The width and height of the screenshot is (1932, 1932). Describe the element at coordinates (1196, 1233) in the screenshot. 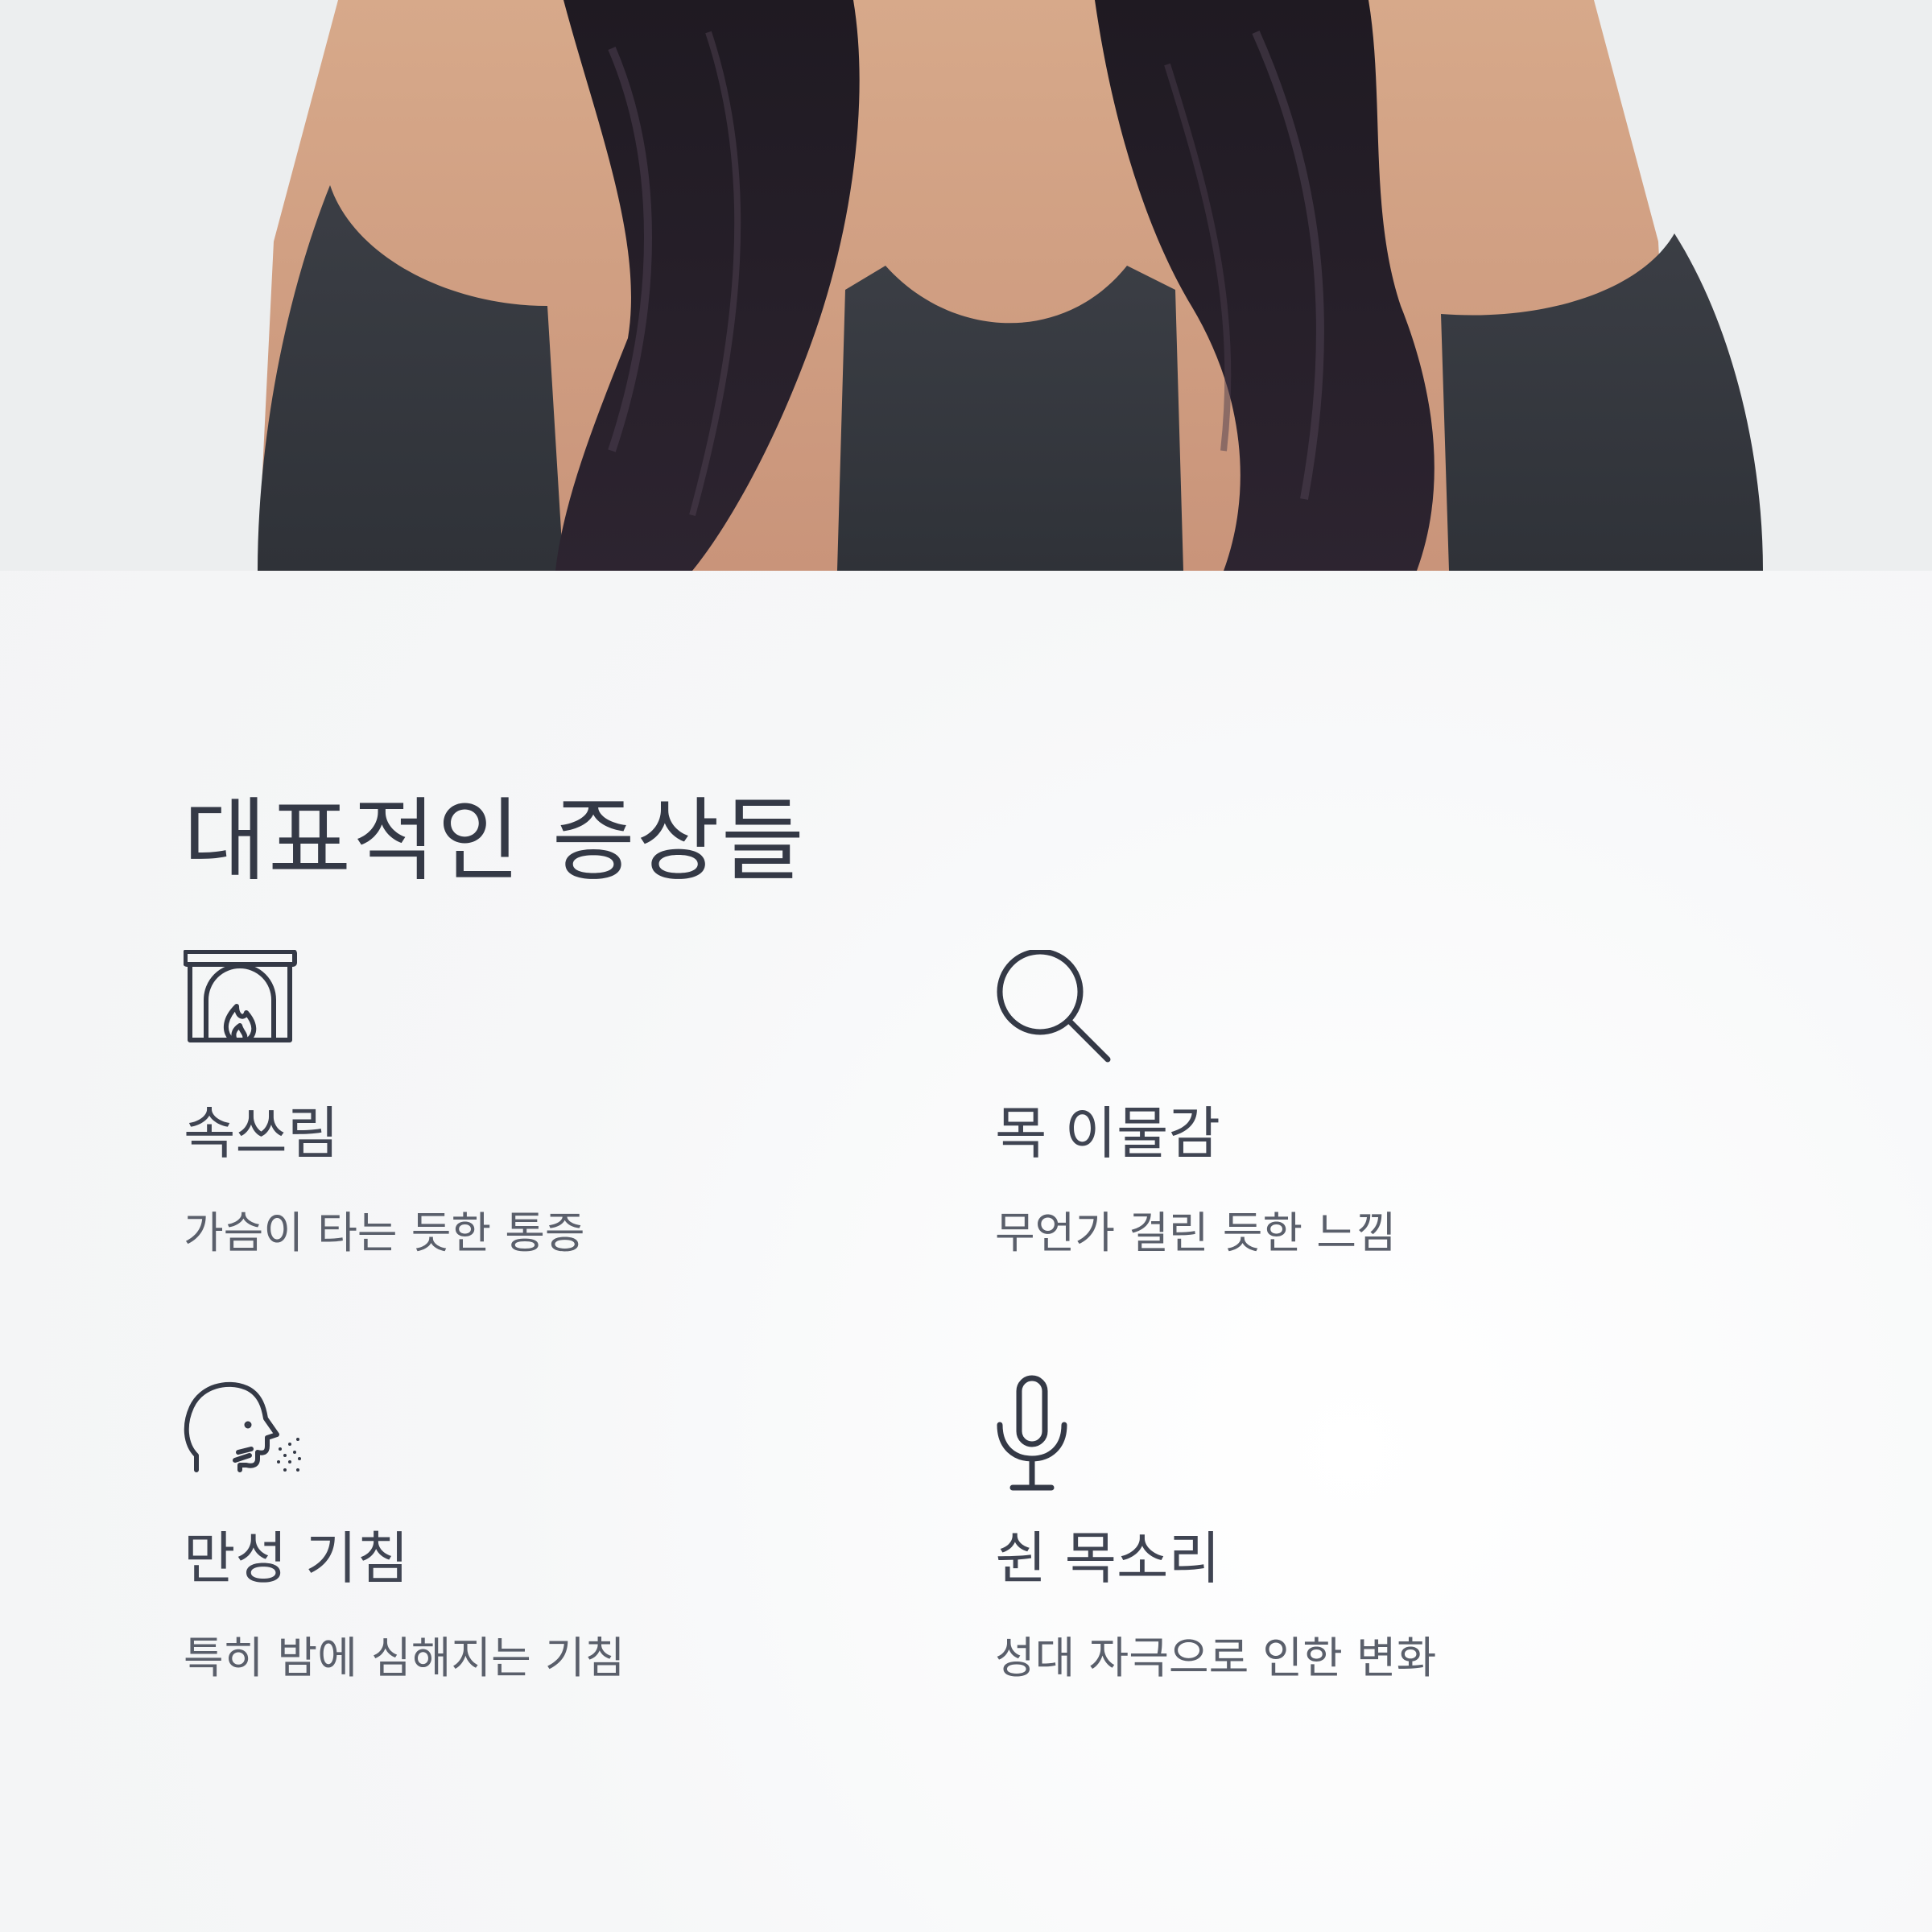

I see `symptom-description: 무언가 걸린 듯한 느낌` at that location.